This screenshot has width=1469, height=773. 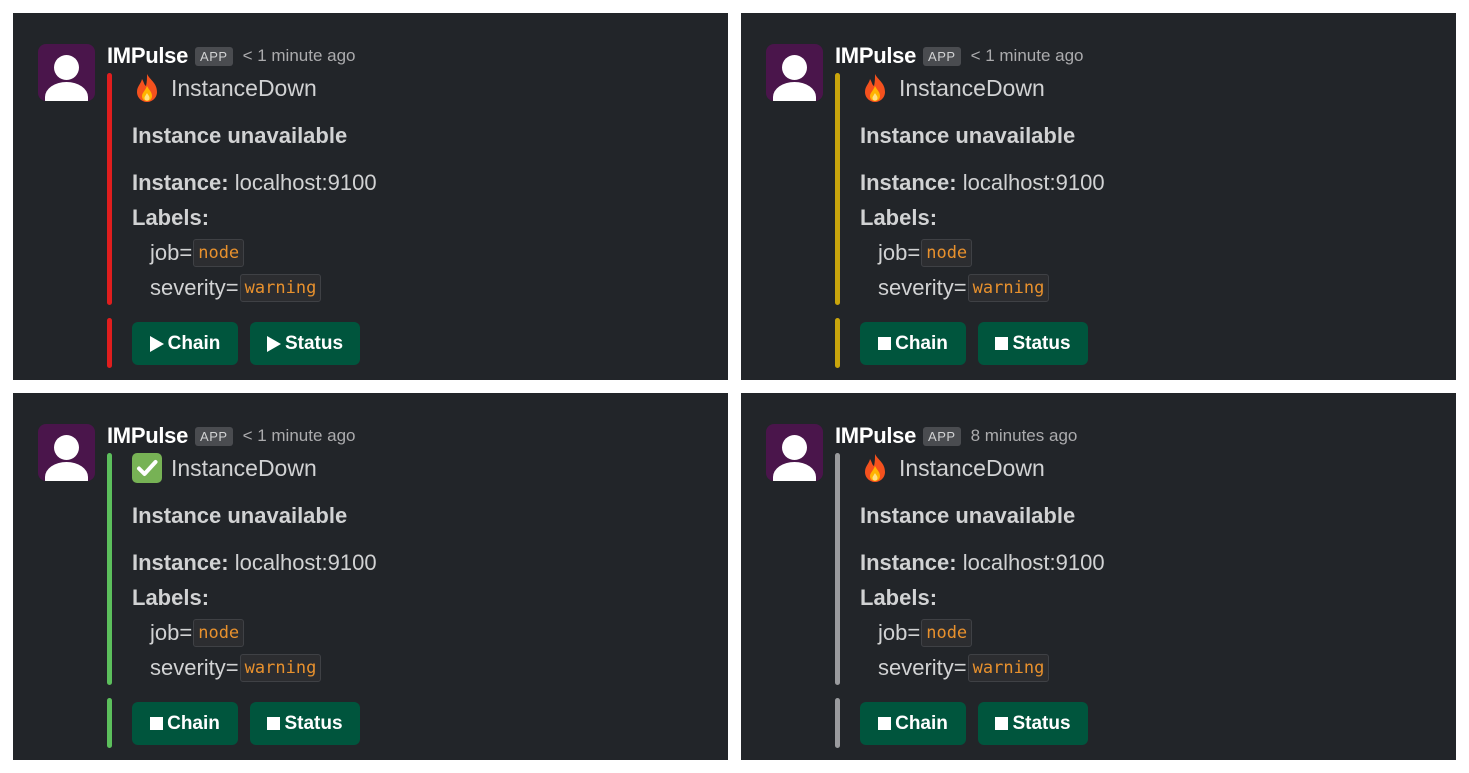 I want to click on message-header: IMPulse APP 8 minutes ago, so click(x=956, y=436).